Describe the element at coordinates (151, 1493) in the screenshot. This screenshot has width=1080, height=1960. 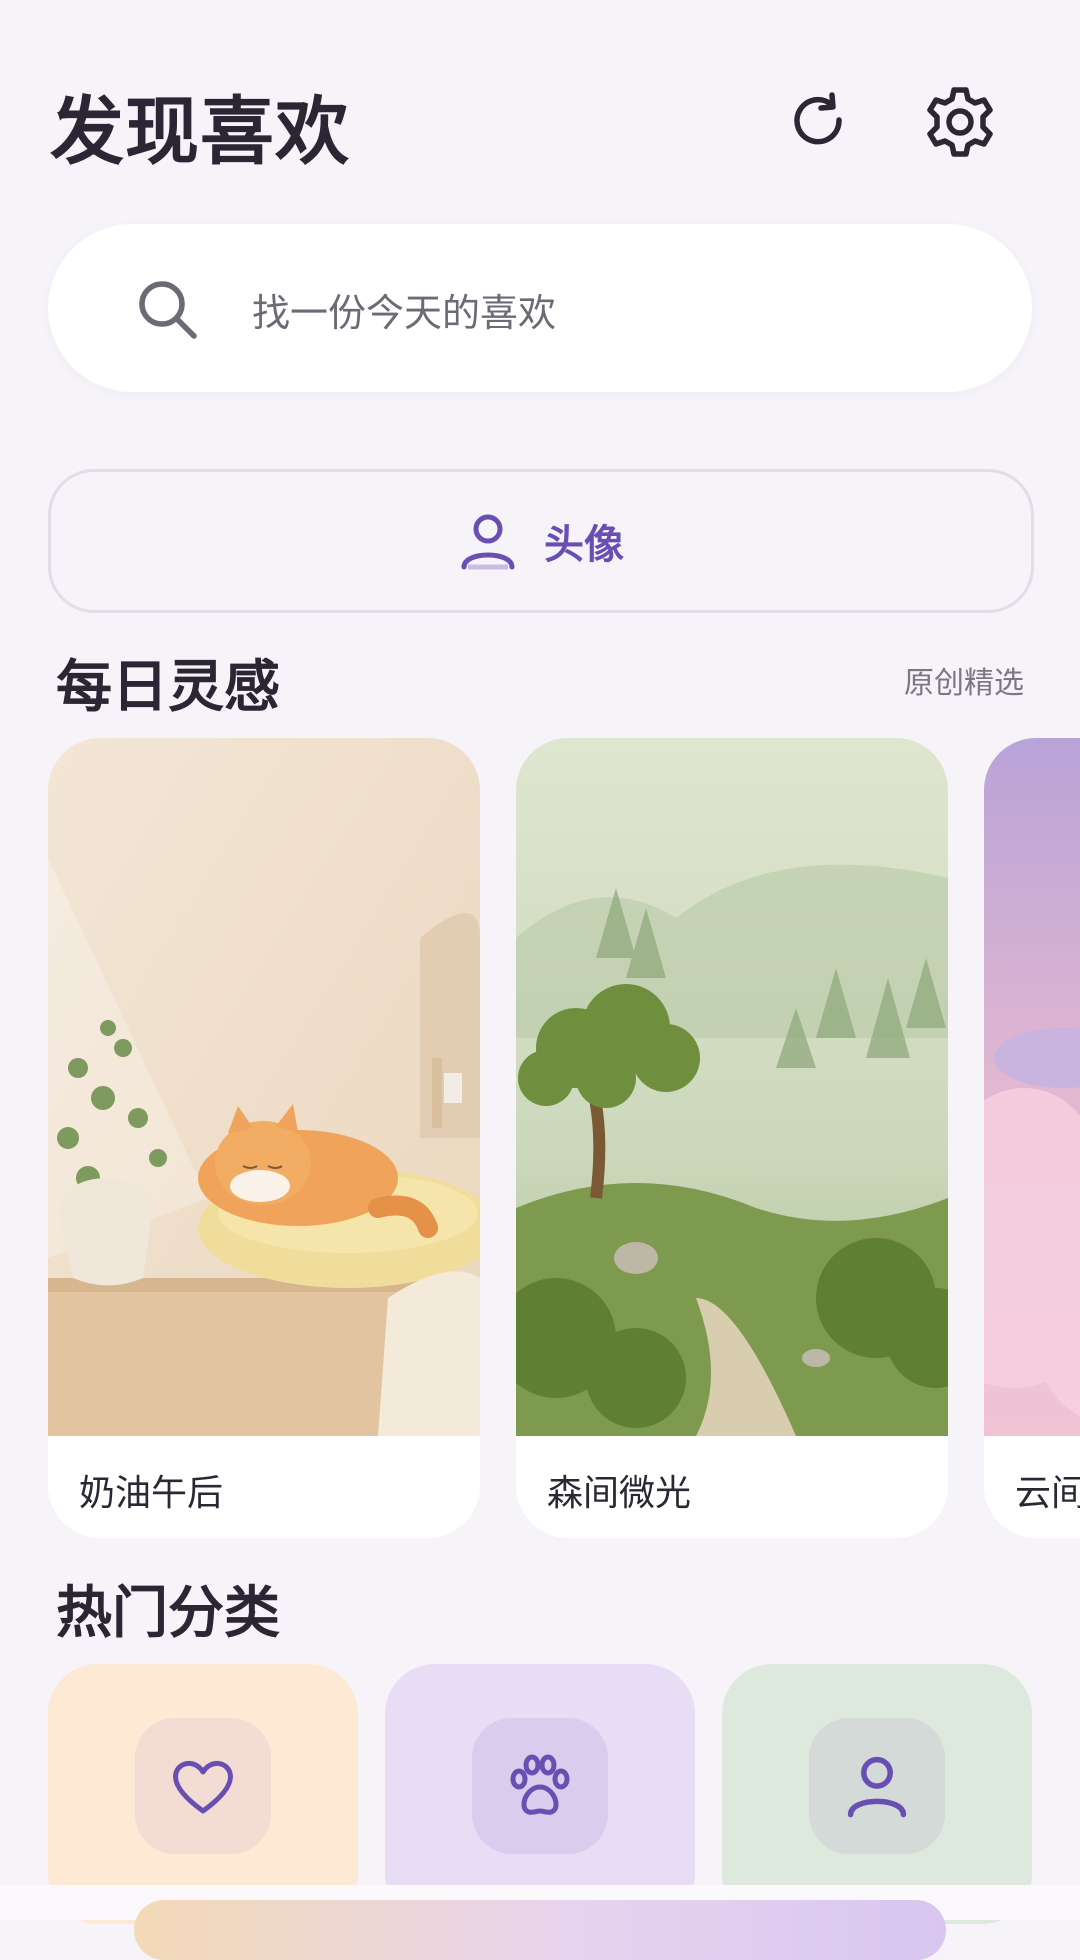
I see `card-caption: 奶油午后` at that location.